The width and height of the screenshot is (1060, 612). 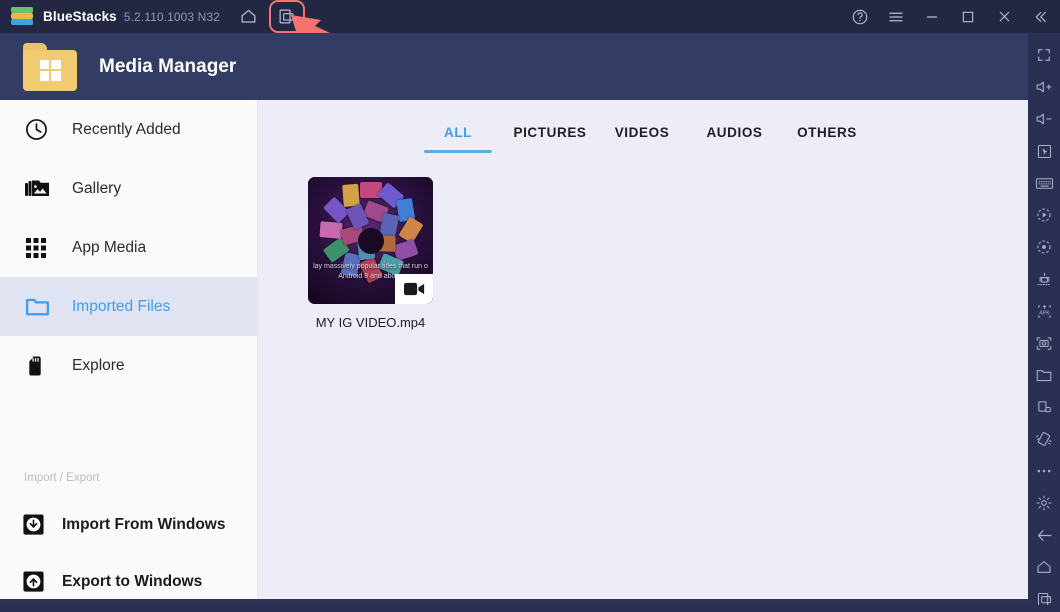 I want to click on sidebar-item-label: App Media, so click(x=109, y=247).